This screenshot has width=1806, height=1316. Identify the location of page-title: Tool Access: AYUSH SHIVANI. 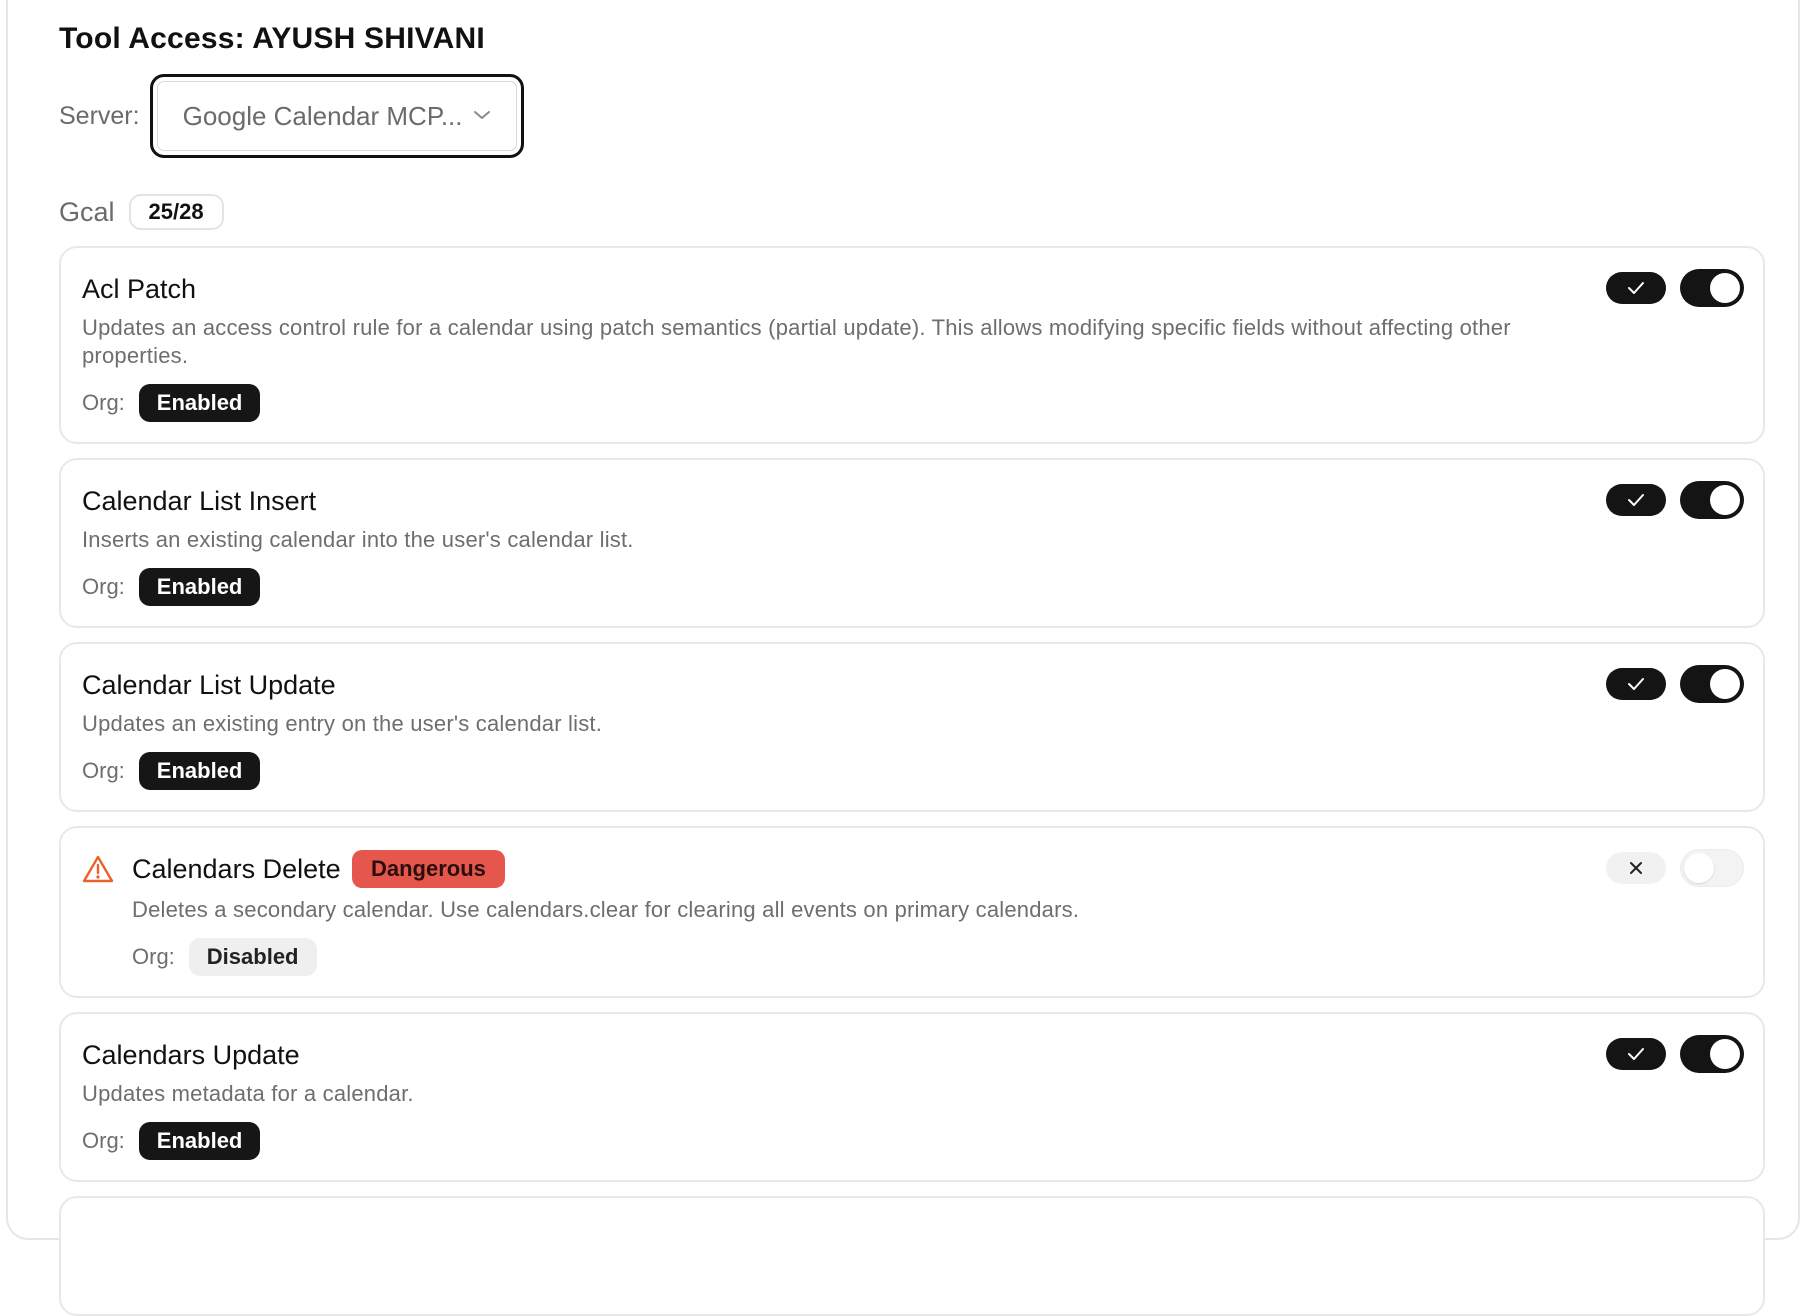
(272, 38).